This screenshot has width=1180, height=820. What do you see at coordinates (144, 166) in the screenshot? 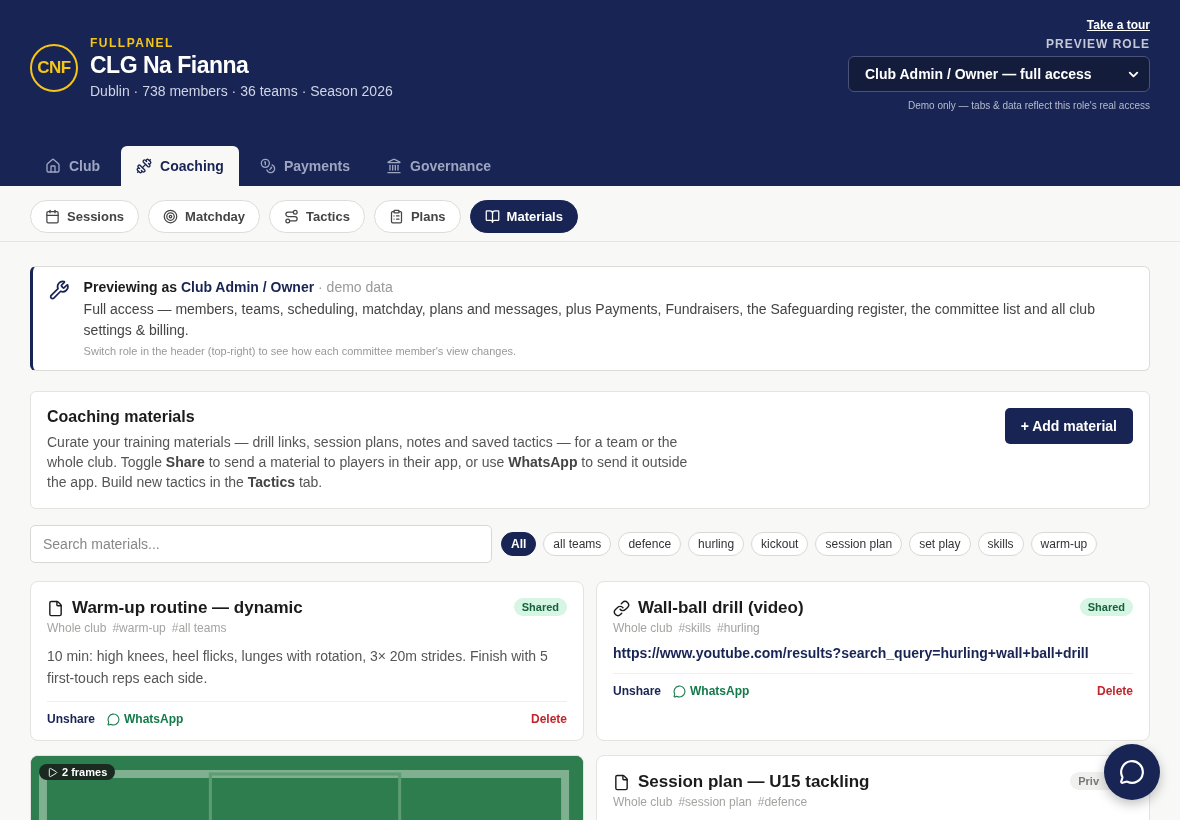
I see `dumbbell-icon` at bounding box center [144, 166].